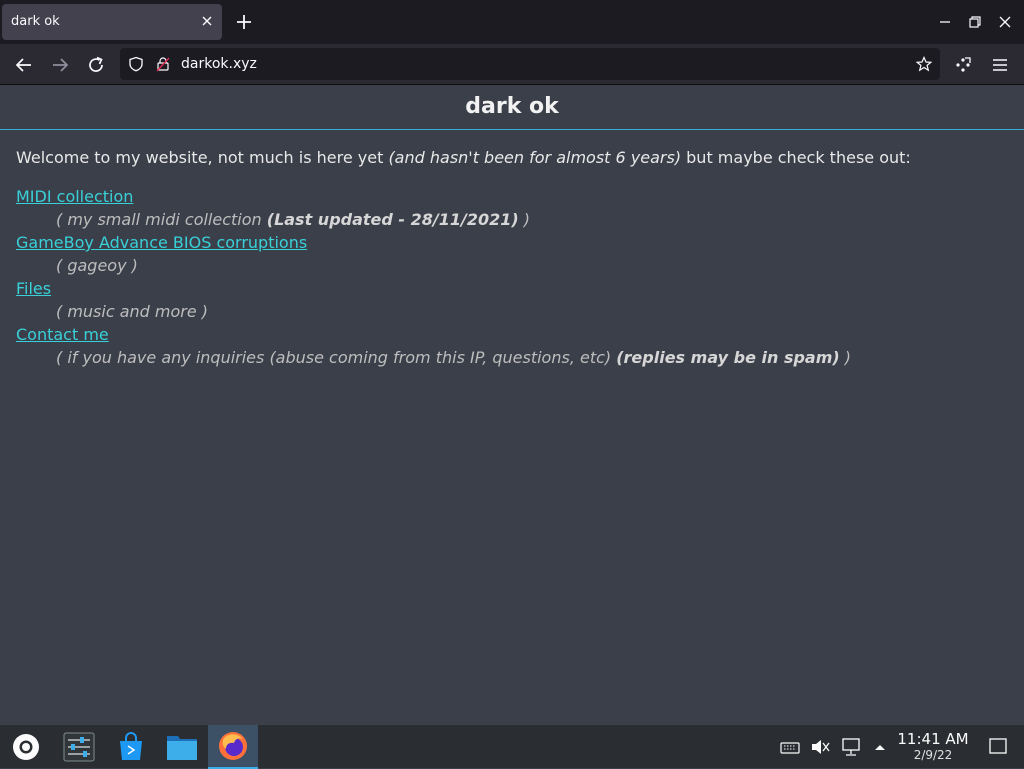 This screenshot has width=1024, height=769. I want to click on close-window-icon, so click(1005, 22).